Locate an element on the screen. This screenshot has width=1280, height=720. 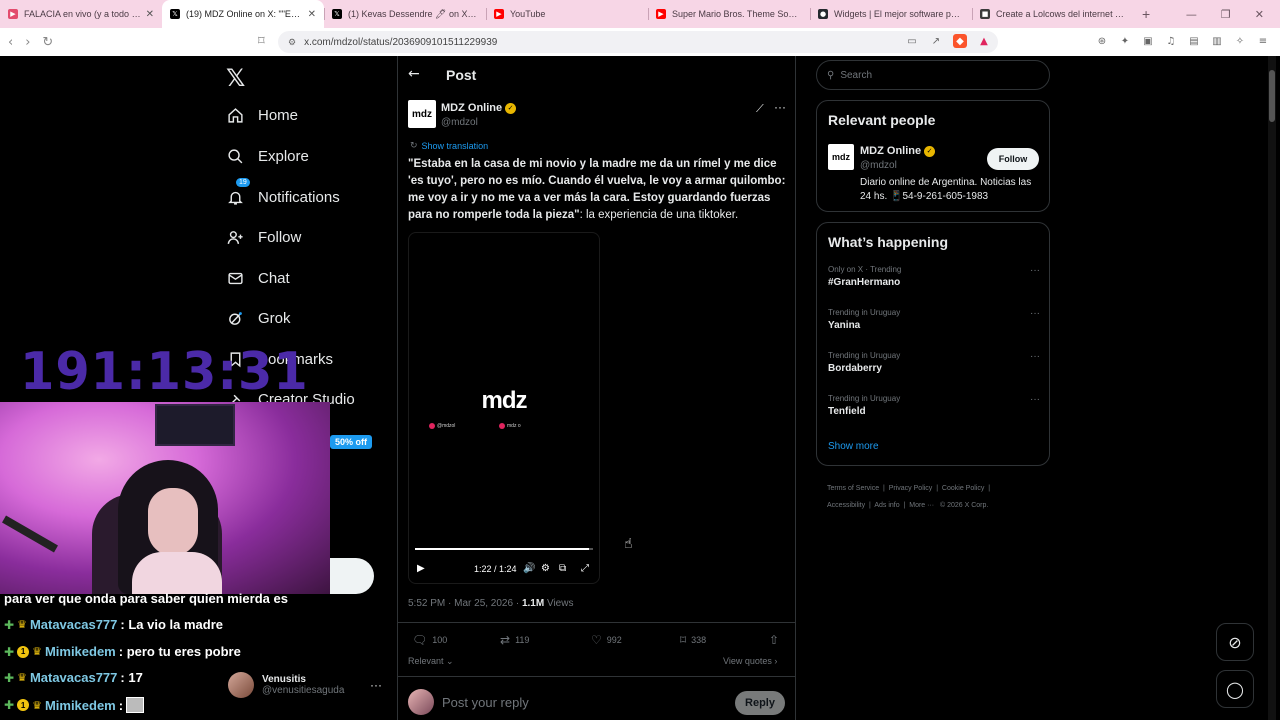
media-icon: ♫ is located at coordinates (1171, 41).